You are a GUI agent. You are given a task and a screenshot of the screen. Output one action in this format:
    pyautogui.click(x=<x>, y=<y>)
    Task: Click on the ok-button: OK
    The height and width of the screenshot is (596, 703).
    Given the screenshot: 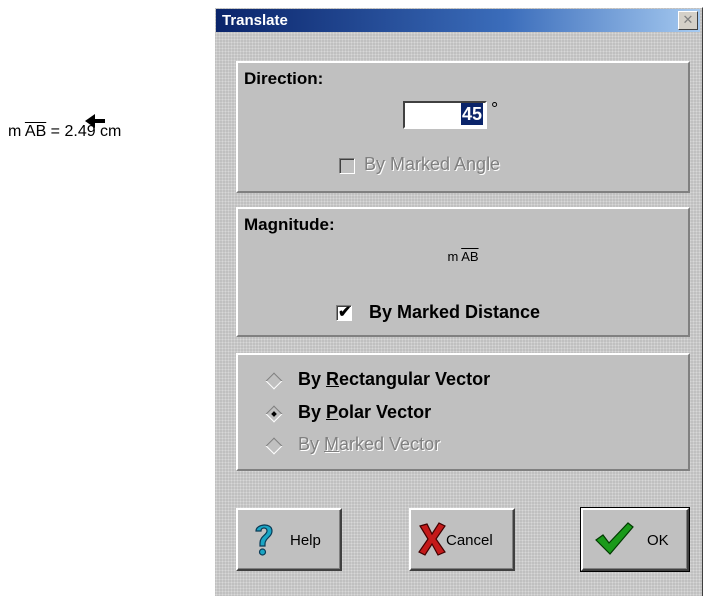 What is the action you would take?
    pyautogui.click(x=635, y=539)
    